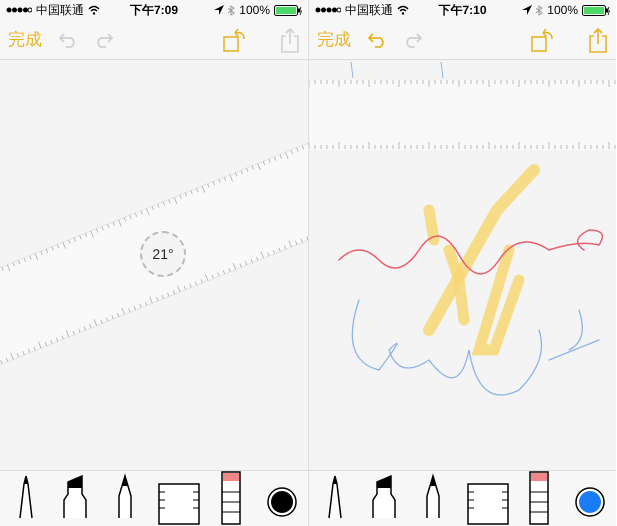 Image resolution: width=617 pixels, height=526 pixels. What do you see at coordinates (154, 10) in the screenshot?
I see `clock-time: 下午7:09` at bounding box center [154, 10].